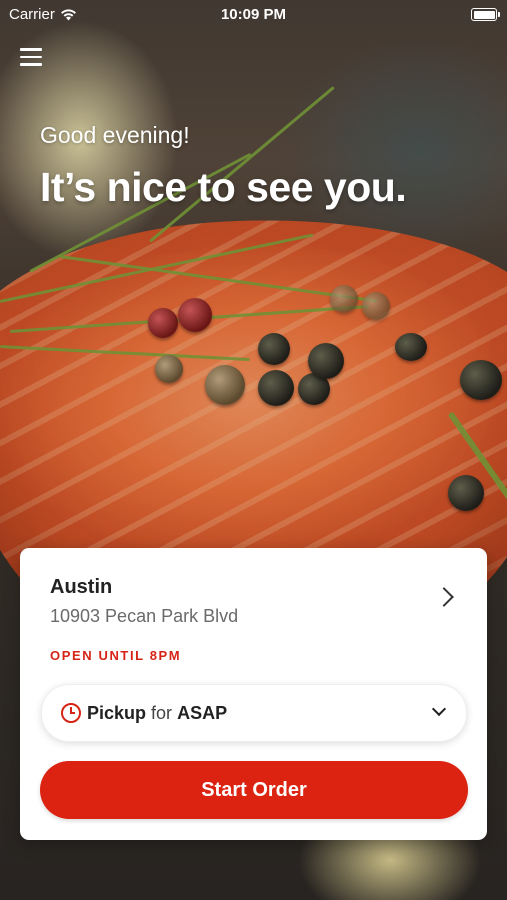 The image size is (507, 900). What do you see at coordinates (115, 135) in the screenshot?
I see `greeting-text: Good evening!` at bounding box center [115, 135].